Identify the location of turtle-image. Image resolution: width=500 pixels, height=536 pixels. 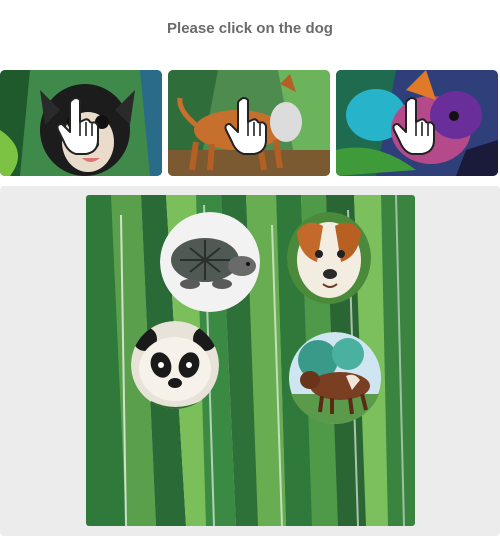
(210, 262).